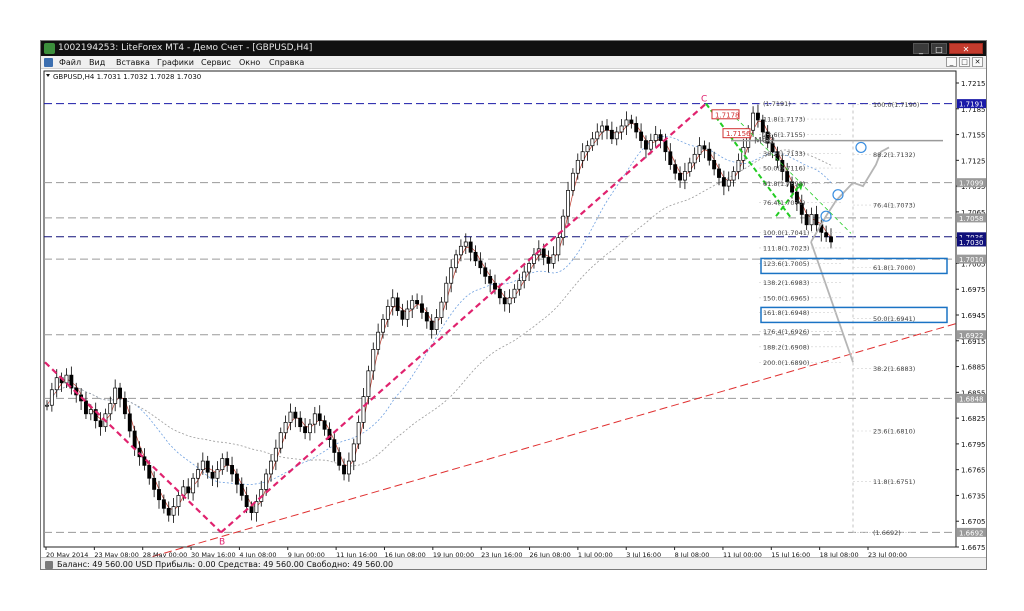 Image resolution: width=1024 pixels, height=611 pixels. I want to click on chart-window-icon, so click(48, 62).